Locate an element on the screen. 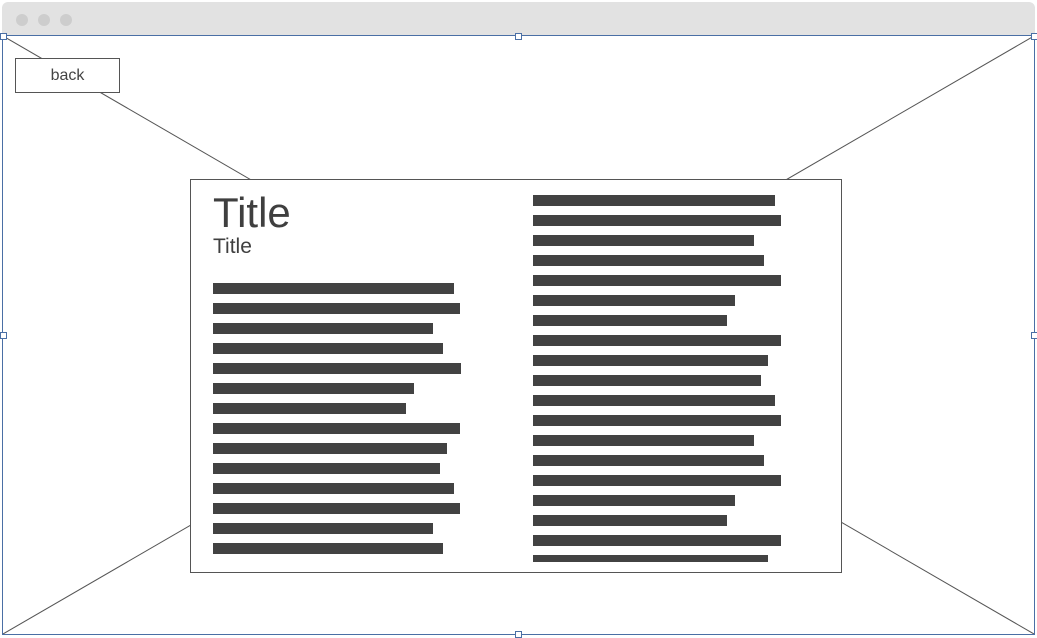 This screenshot has width=1037, height=638. close-window-icon is located at coordinates (22, 20).